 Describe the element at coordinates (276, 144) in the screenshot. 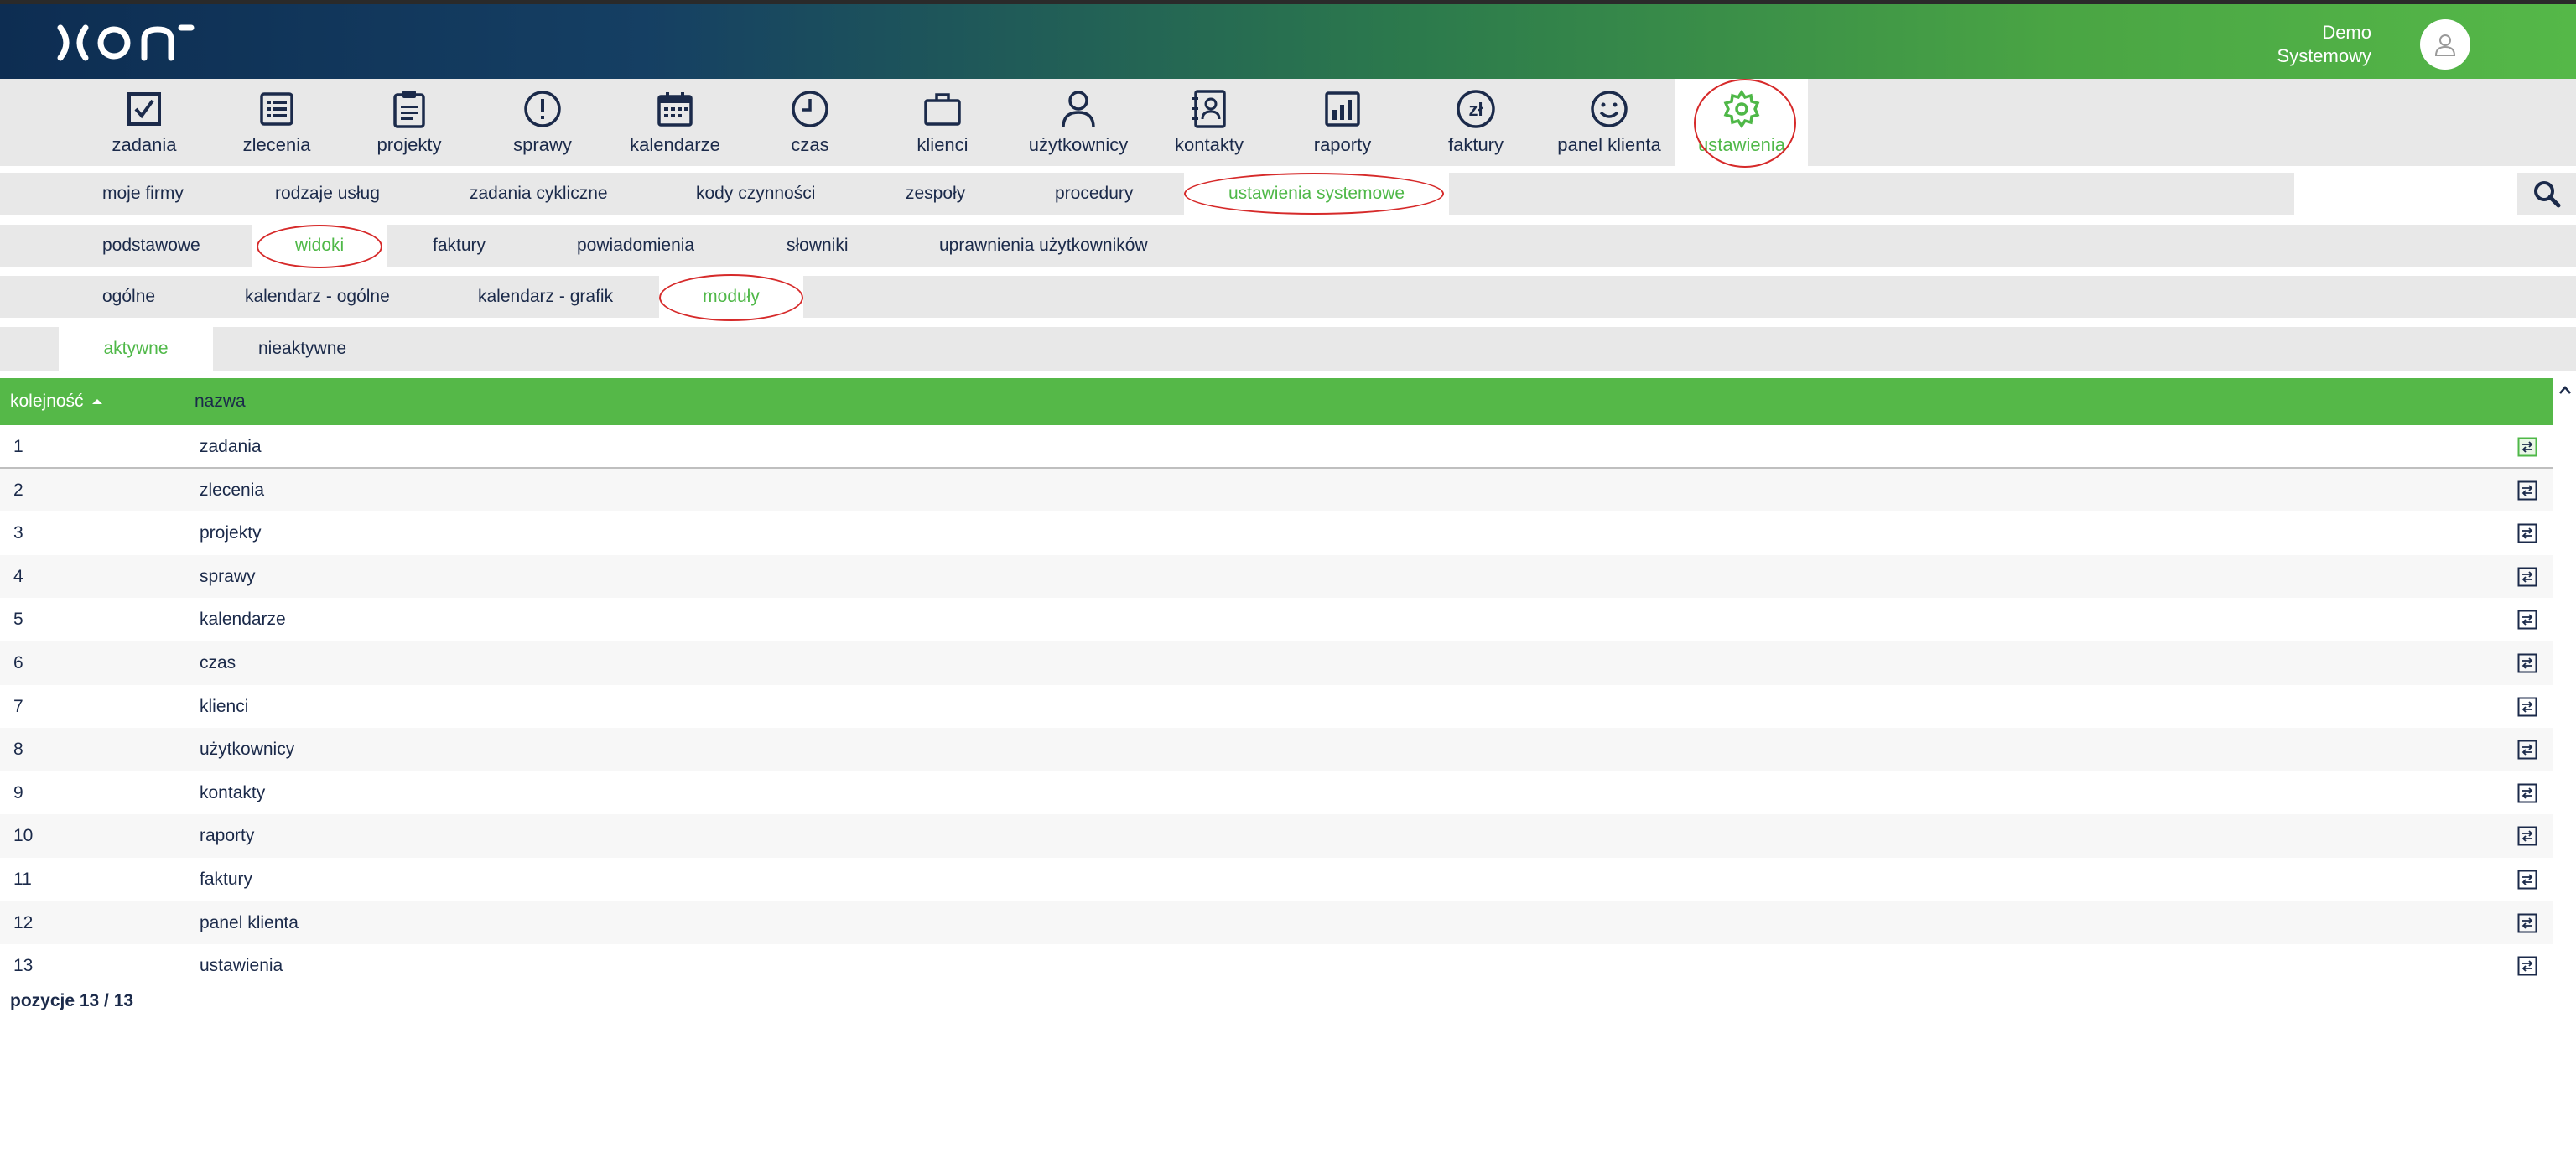

I see `nav-label: zlecenia` at that location.